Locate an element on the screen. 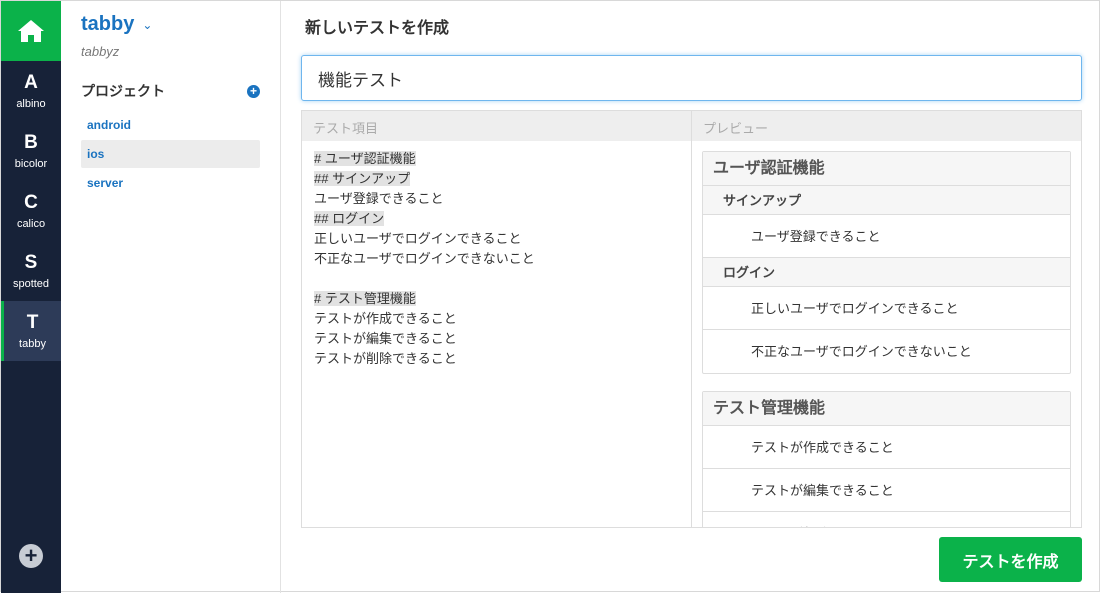 The image size is (1100, 593). source-line: 正しいユーザでログインできること is located at coordinates (418, 238).